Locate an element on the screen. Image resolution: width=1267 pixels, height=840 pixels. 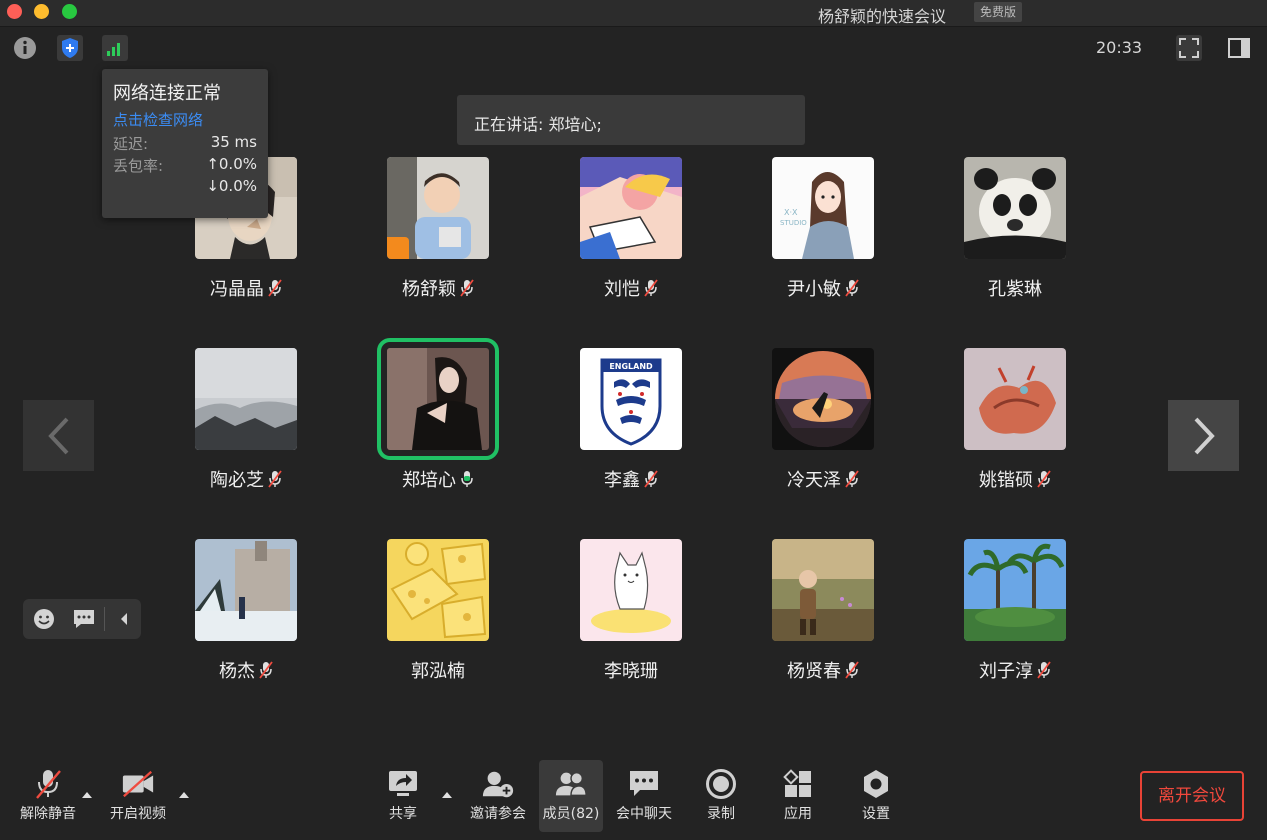
participant-tile: 李晓珊 is located at coordinates (631, 619).